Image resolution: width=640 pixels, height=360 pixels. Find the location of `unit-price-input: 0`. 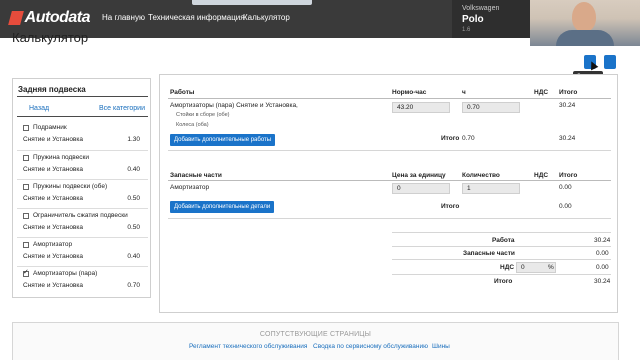

unit-price-input: 0 is located at coordinates (421, 188).